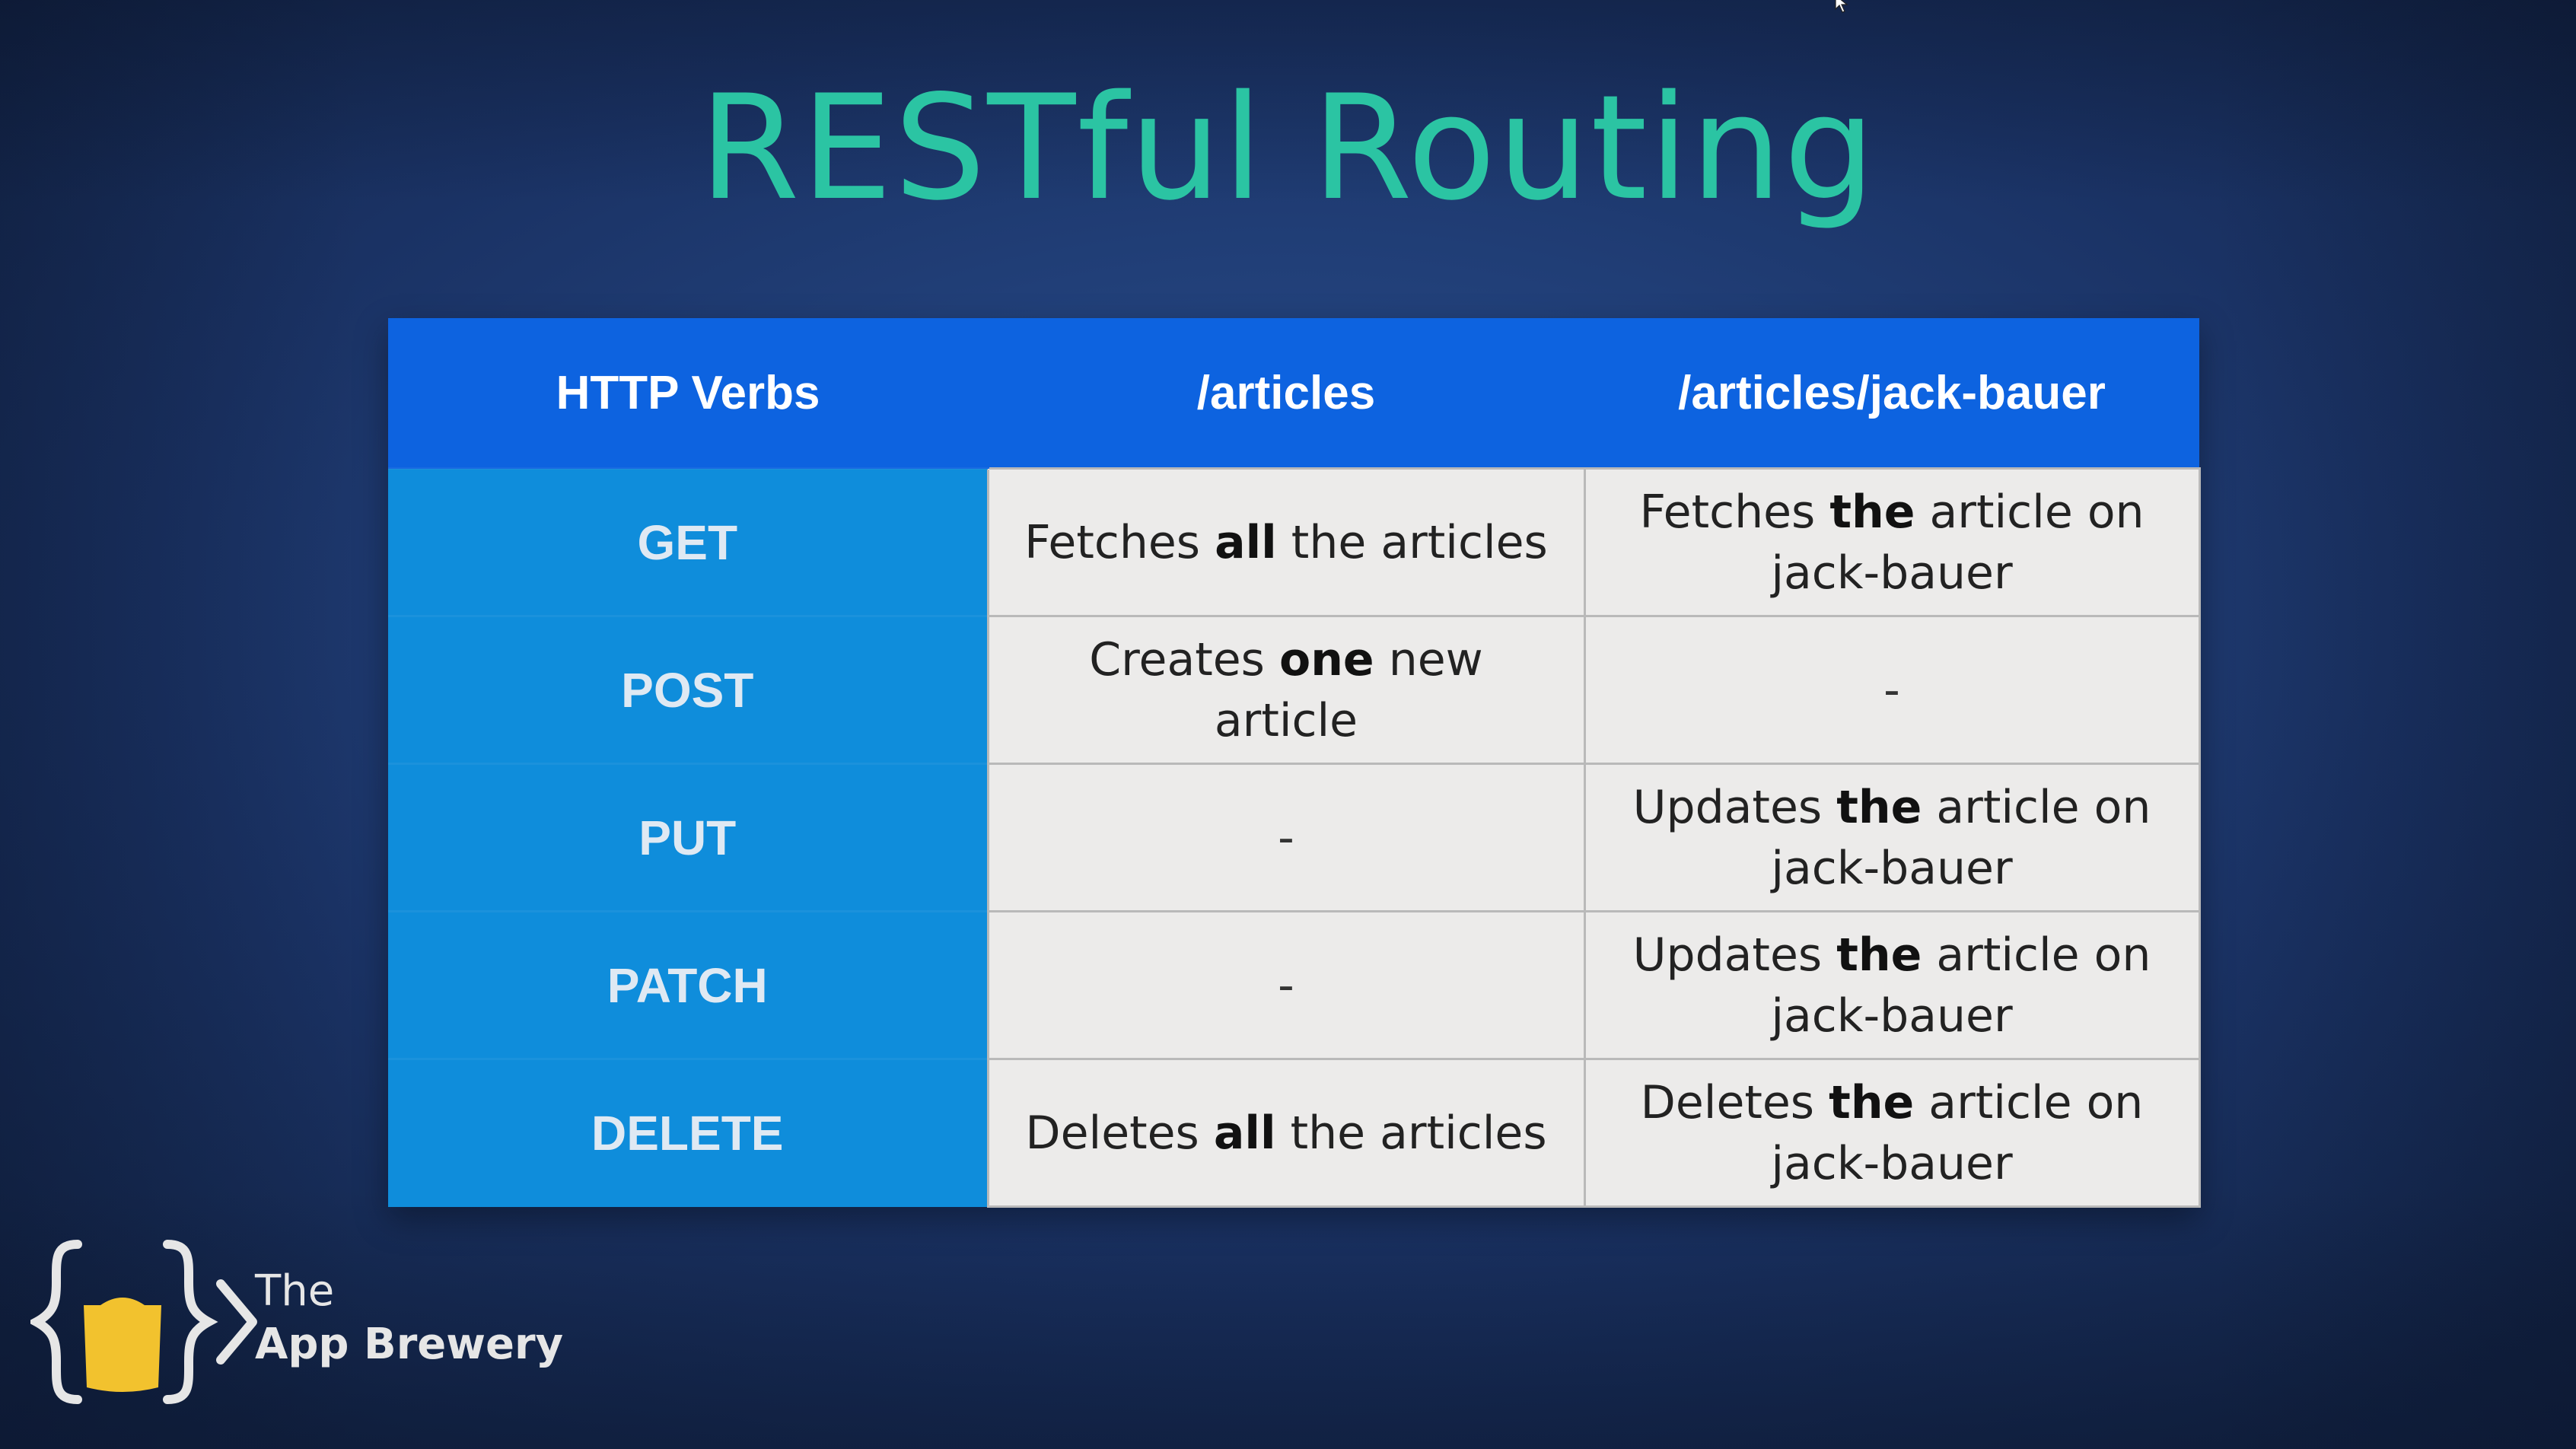 The width and height of the screenshot is (2576, 1449). What do you see at coordinates (1184, 659) in the screenshot?
I see `cell-text: Creates` at bounding box center [1184, 659].